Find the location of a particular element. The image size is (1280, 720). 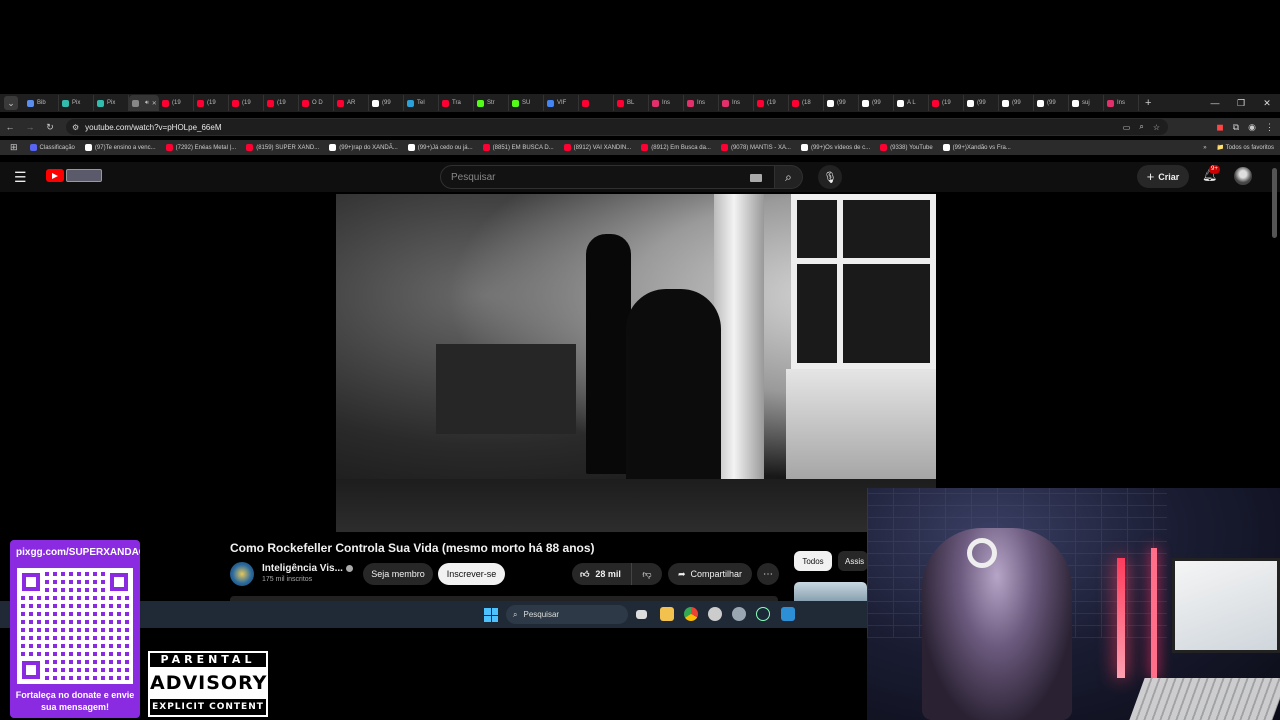

browser-tab: A L is located at coordinates (911, 103).